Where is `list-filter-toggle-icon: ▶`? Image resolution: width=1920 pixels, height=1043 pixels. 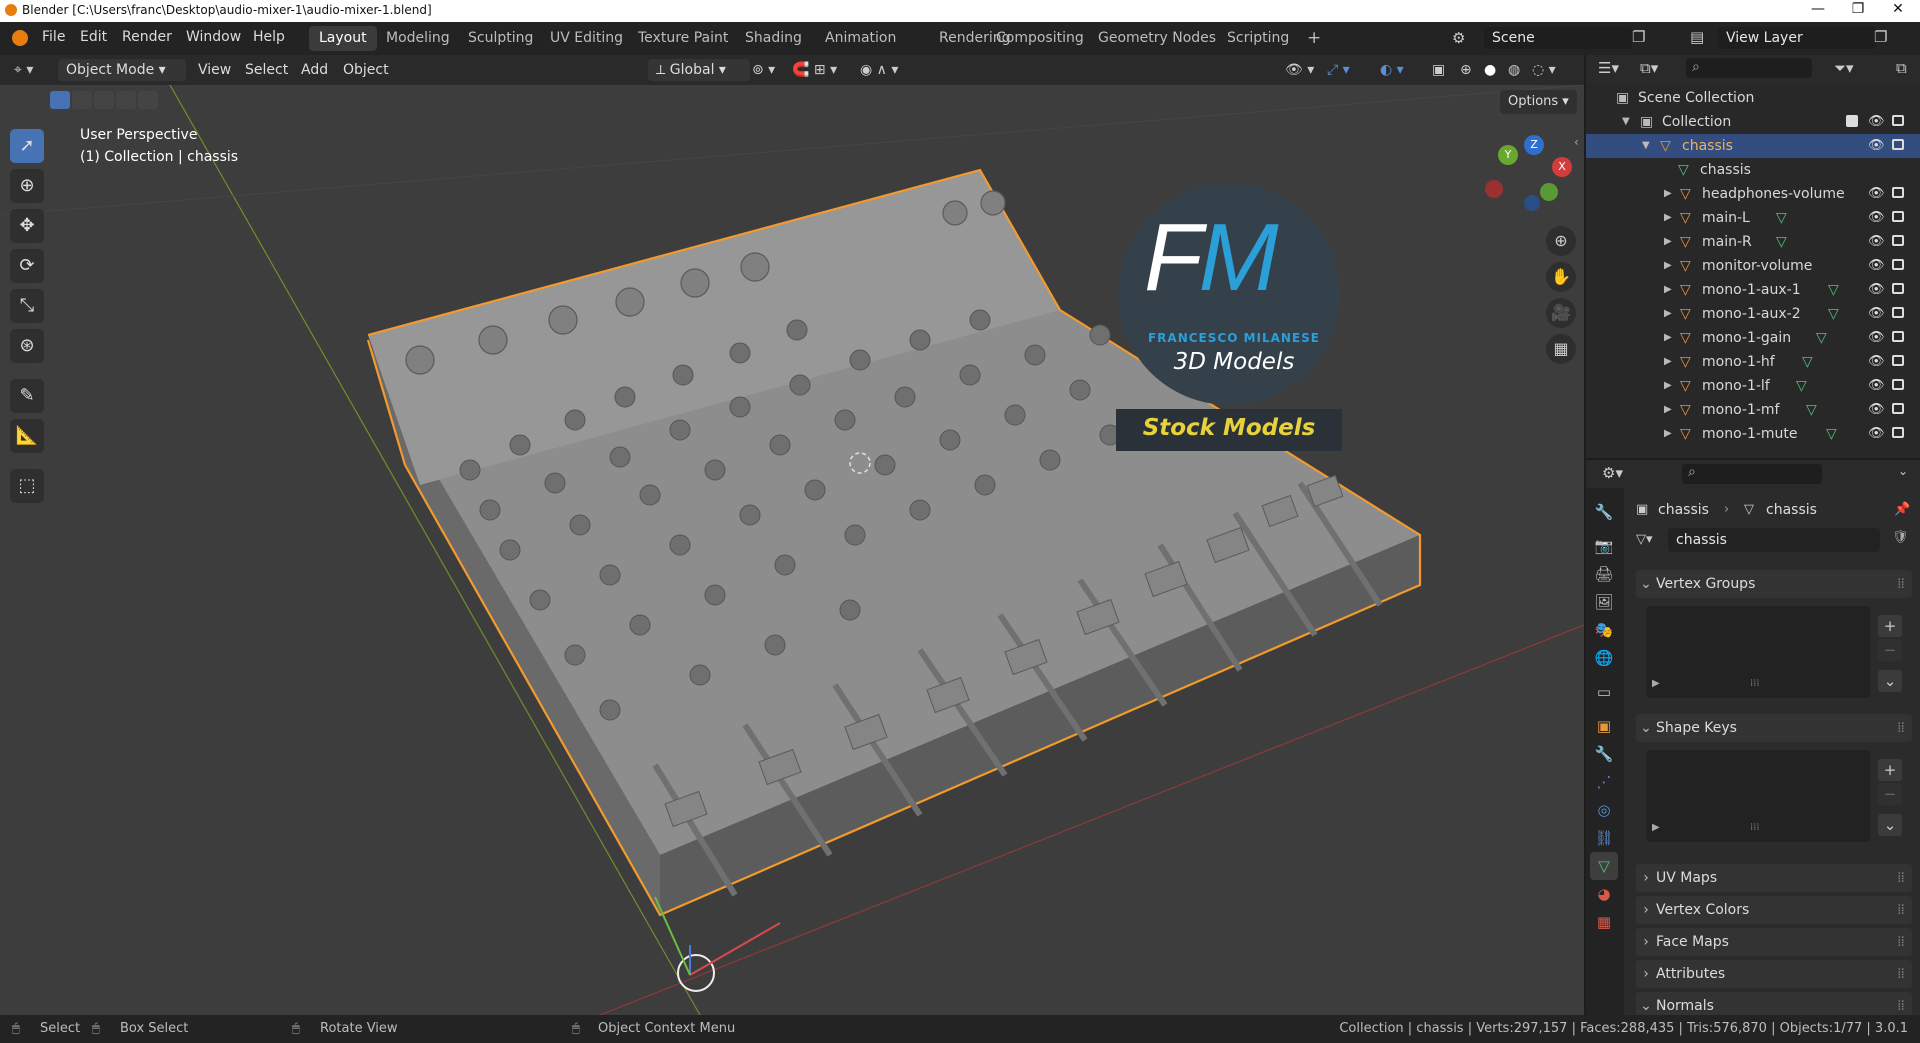 list-filter-toggle-icon: ▶ is located at coordinates (1656, 683).